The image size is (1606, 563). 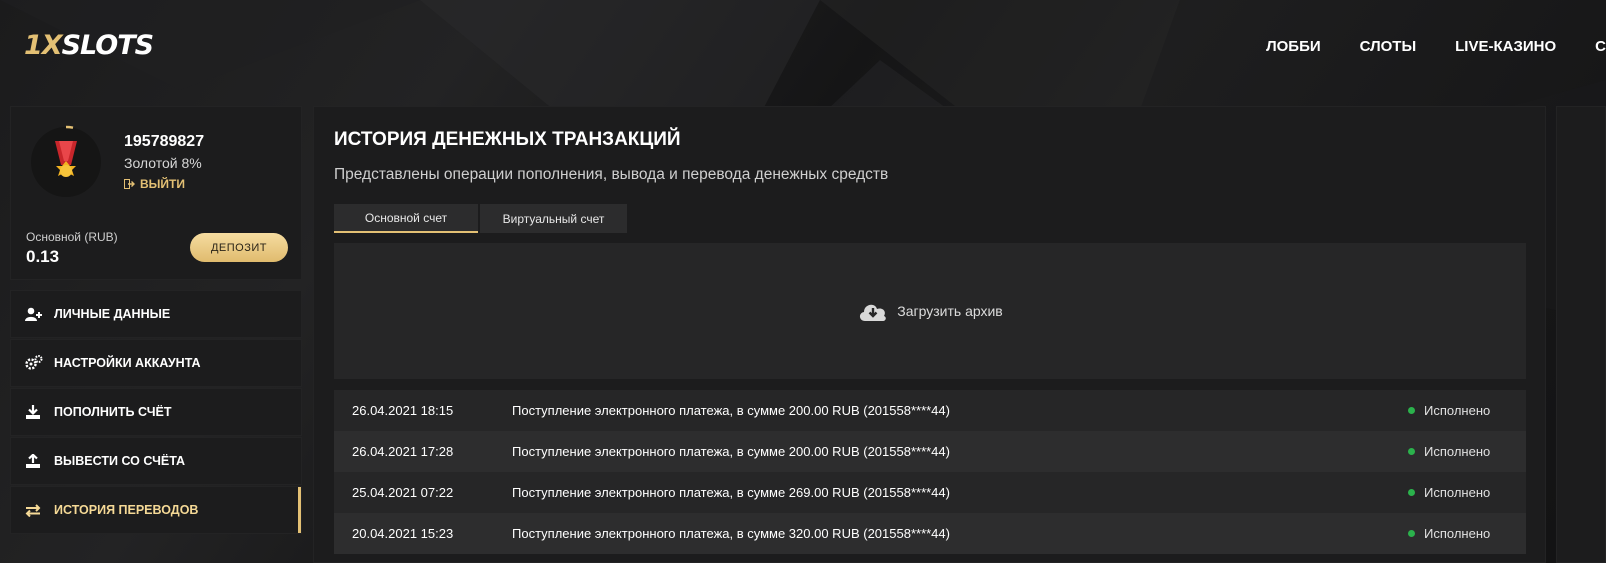 What do you see at coordinates (164, 141) in the screenshot?
I see `user-id: 195789827` at bounding box center [164, 141].